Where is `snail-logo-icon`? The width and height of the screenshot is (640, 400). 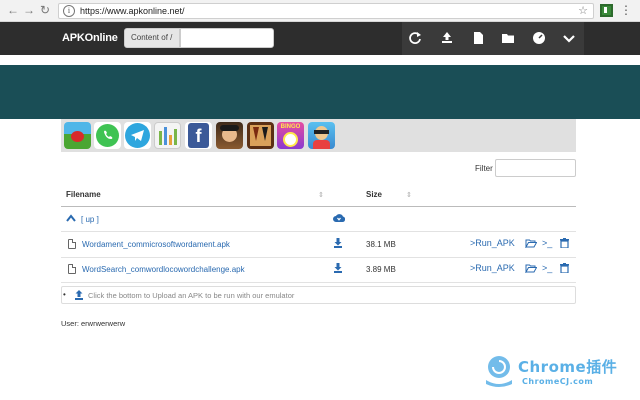 snail-logo-icon is located at coordinates (499, 371).